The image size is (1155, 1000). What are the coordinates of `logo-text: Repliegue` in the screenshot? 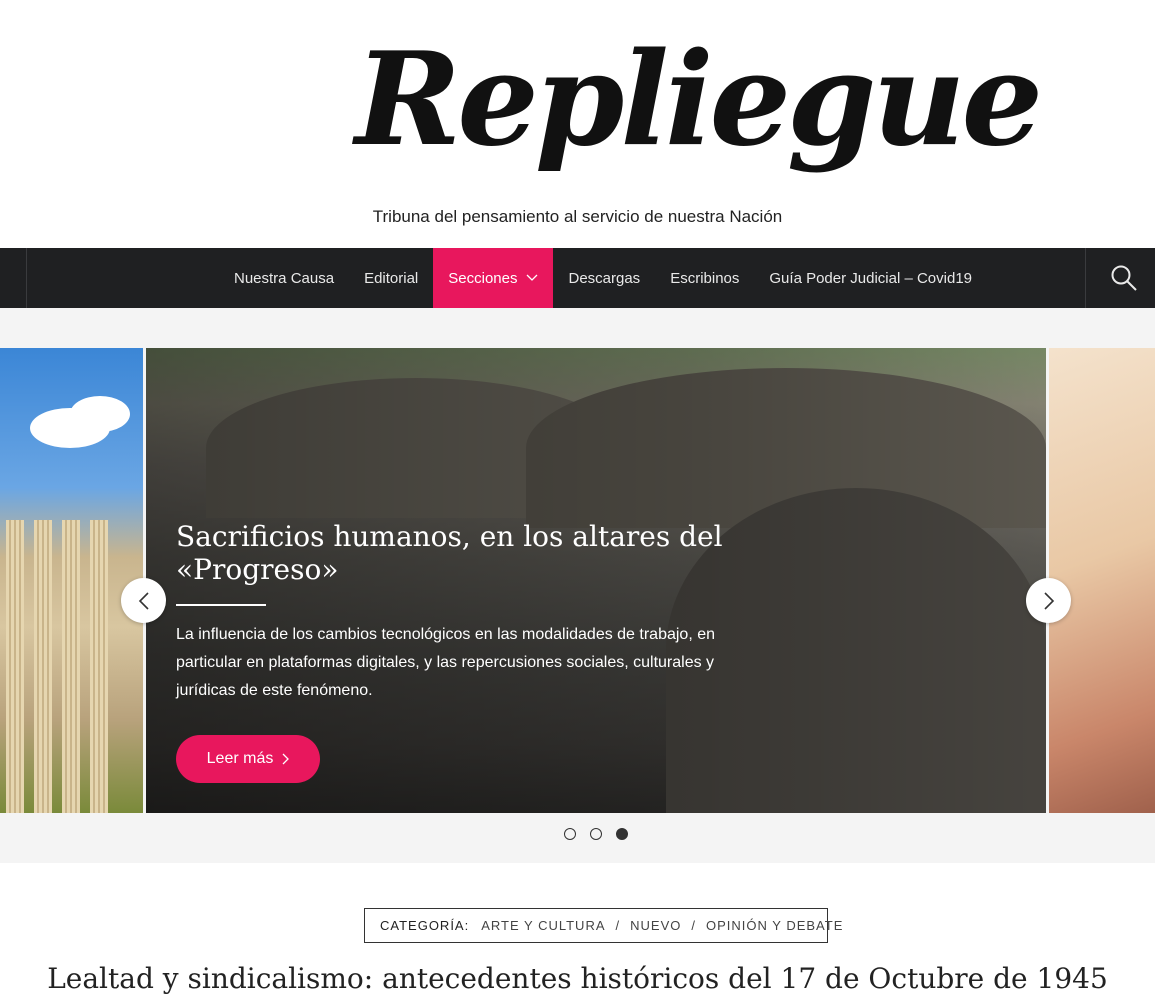 It's located at (699, 100).